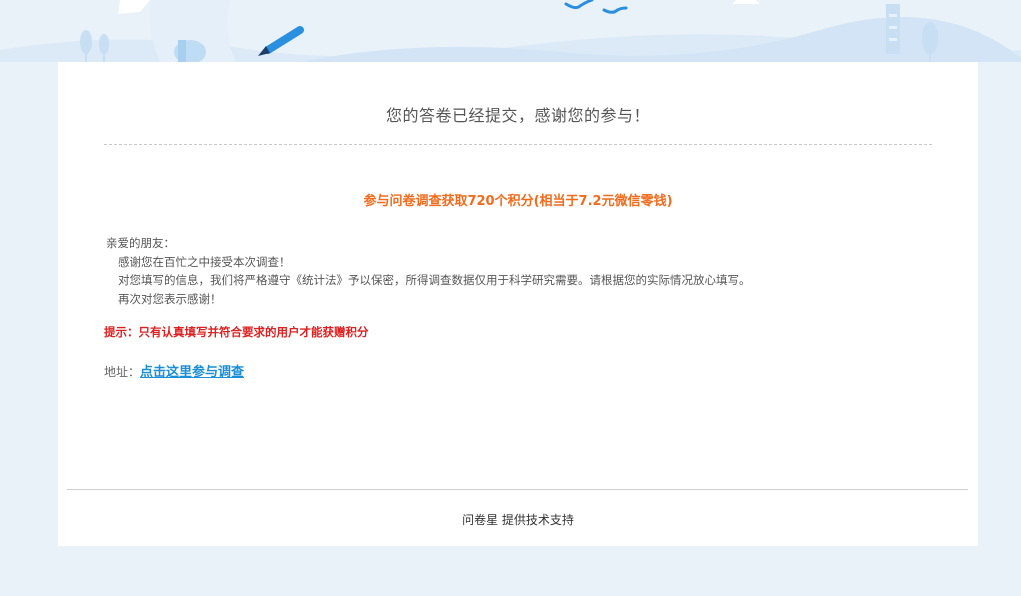 The image size is (1021, 596). What do you see at coordinates (746, 2) in the screenshot?
I see `paper-icon` at bounding box center [746, 2].